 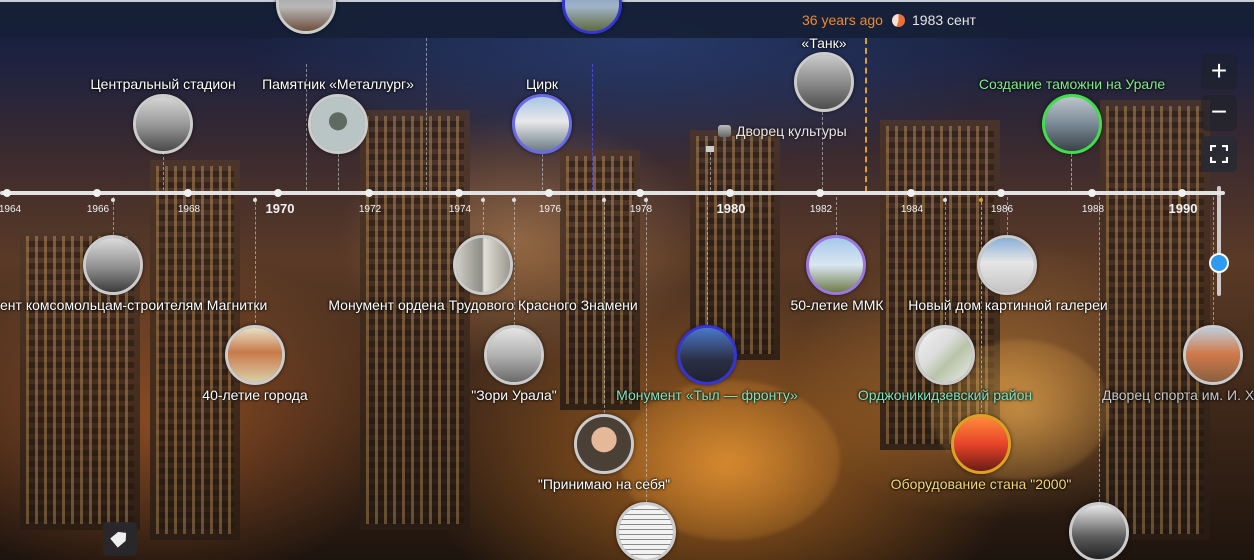 What do you see at coordinates (707, 395) in the screenshot?
I see `event-label-tyl-frontu: Монумент «Тыл — фронту»` at bounding box center [707, 395].